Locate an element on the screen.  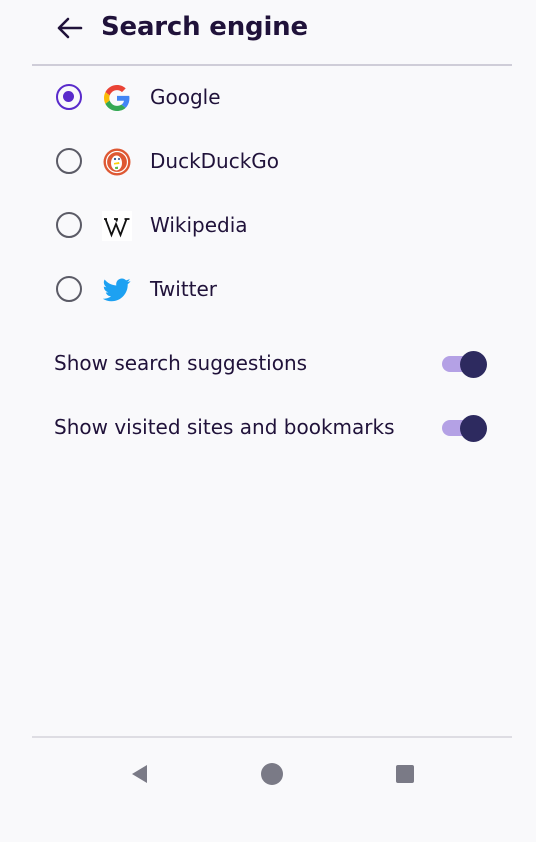
nav-recents-button is located at coordinates (405, 774).